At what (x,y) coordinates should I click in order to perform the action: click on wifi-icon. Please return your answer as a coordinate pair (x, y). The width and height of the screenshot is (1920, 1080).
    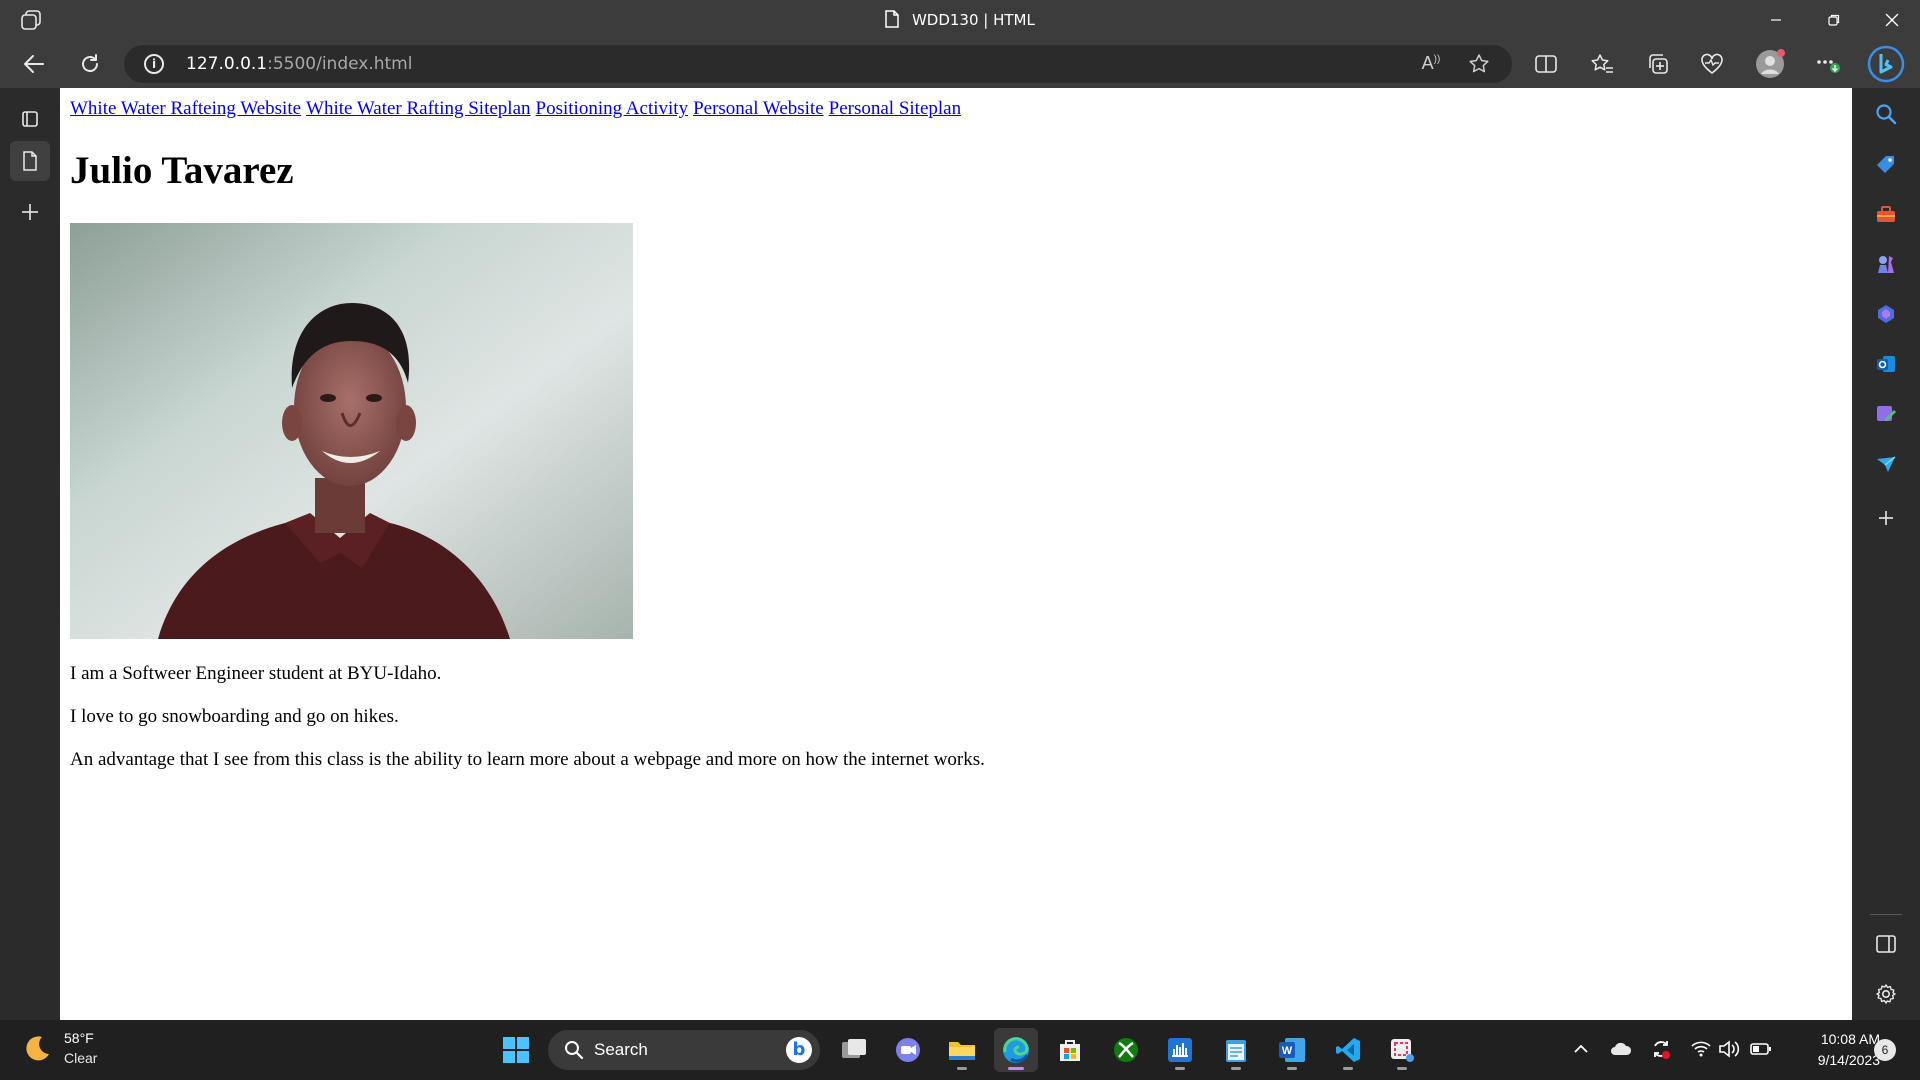
    Looking at the image, I should click on (1701, 1049).